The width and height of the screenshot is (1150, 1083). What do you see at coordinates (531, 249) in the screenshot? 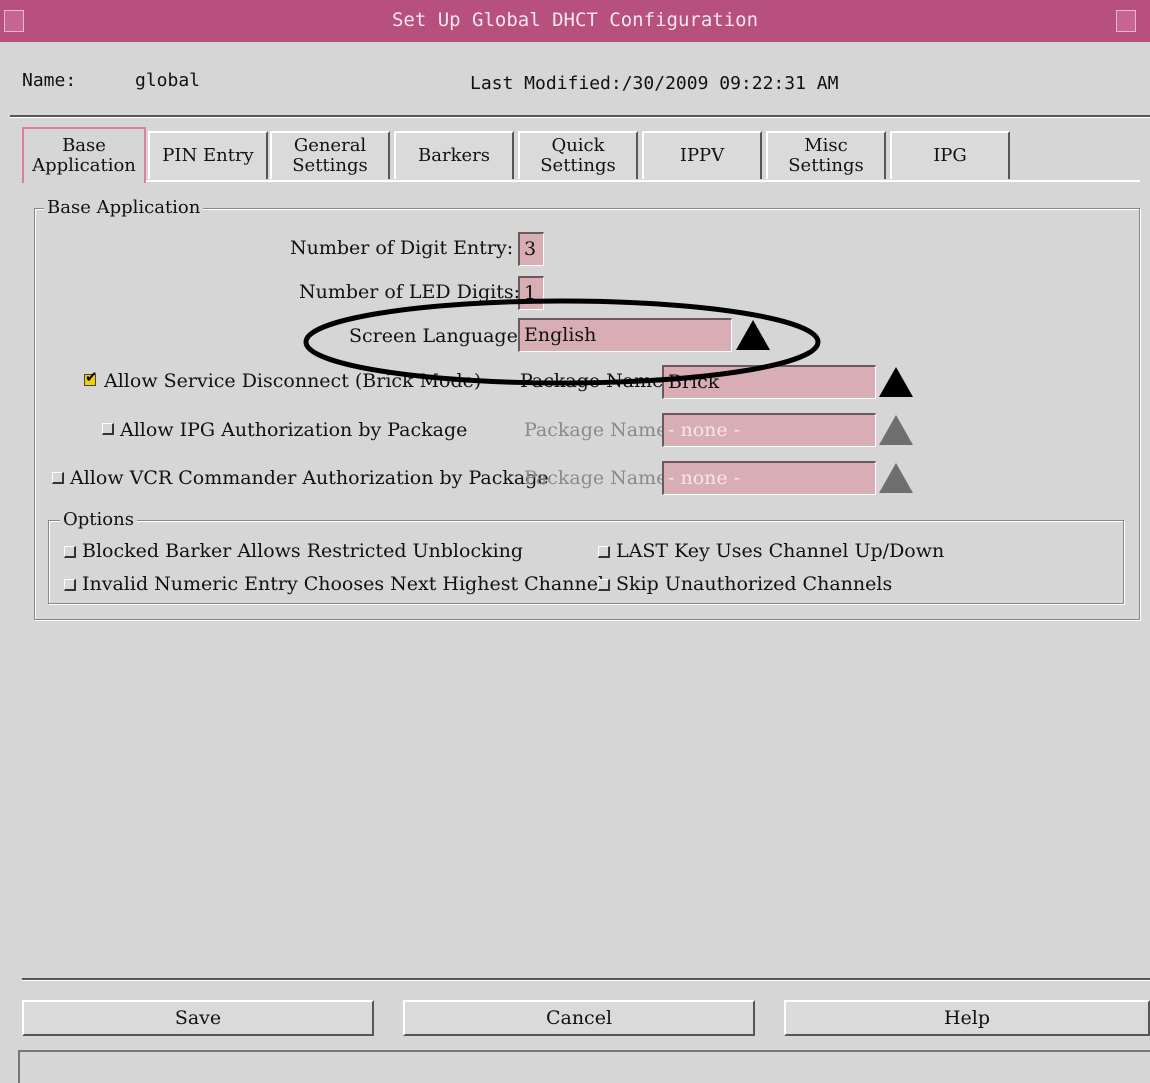
I see `digit-entry-field: 3` at bounding box center [531, 249].